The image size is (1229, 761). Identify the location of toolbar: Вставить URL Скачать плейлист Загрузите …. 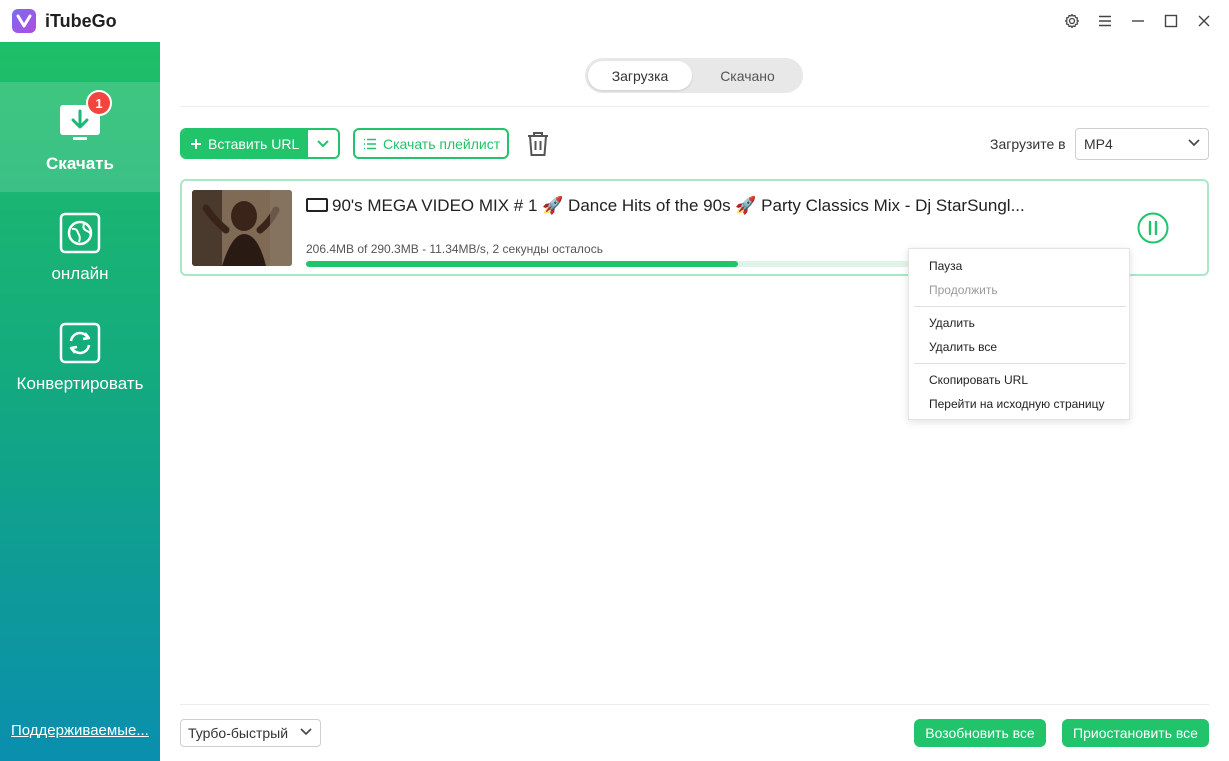
(694, 144).